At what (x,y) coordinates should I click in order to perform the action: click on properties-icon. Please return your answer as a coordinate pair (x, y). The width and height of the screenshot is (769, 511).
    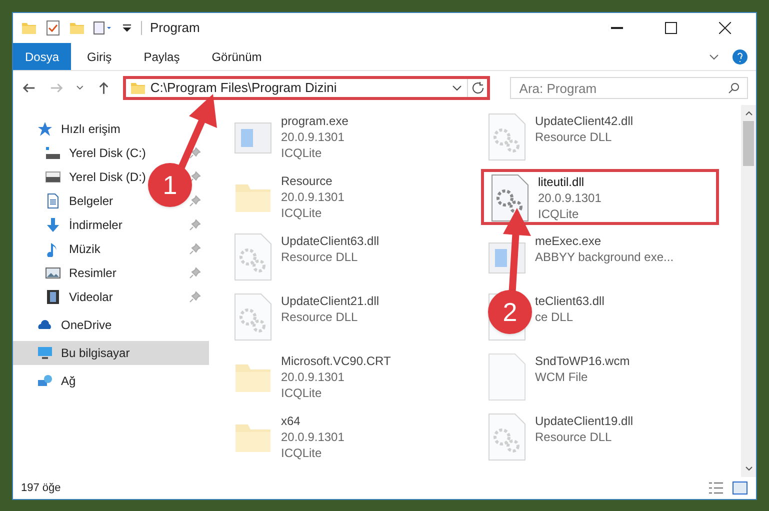
    Looking at the image, I should click on (103, 28).